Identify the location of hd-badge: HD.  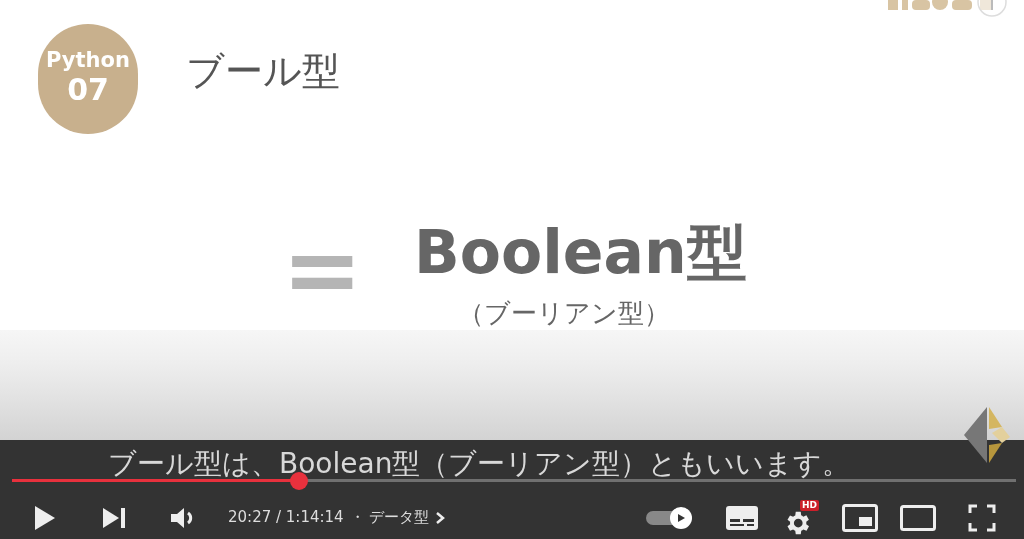
(809, 505).